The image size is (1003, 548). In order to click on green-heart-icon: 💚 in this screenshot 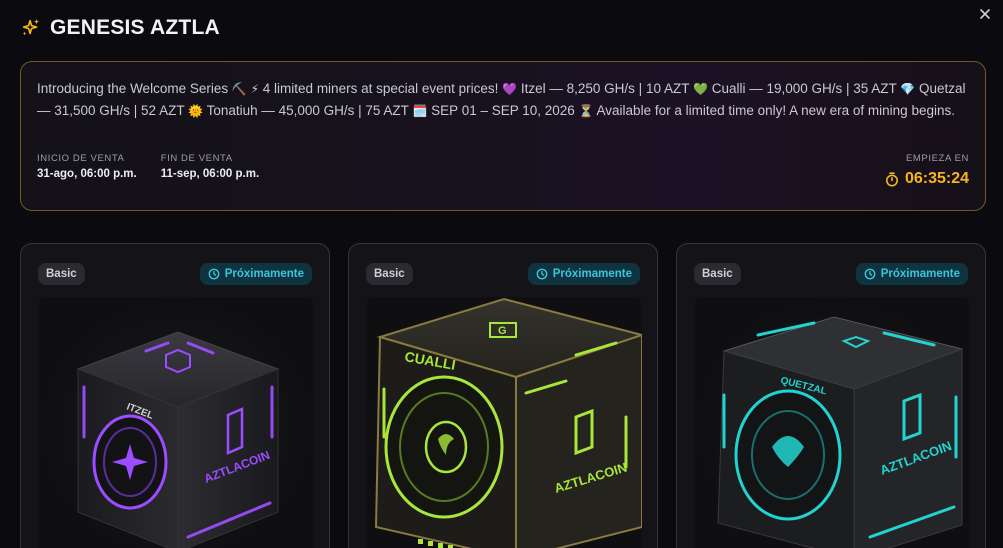, I will do `click(700, 89)`.